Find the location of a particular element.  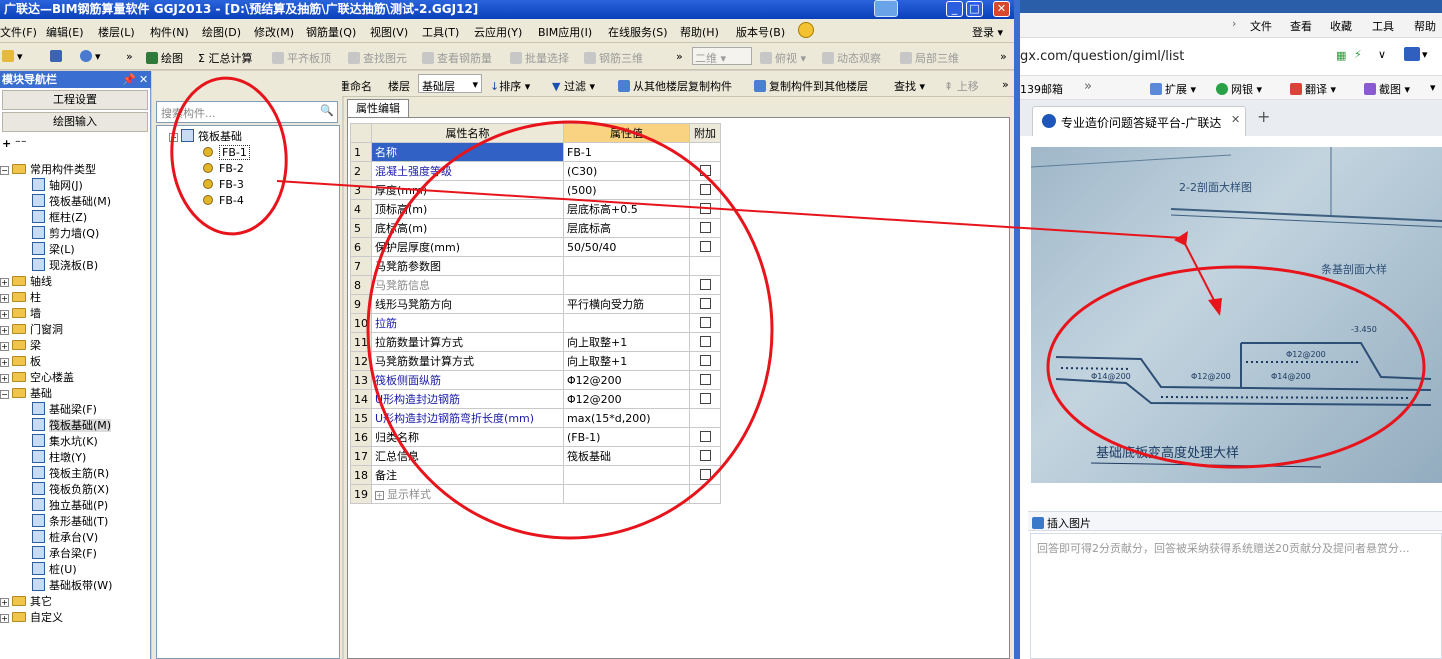

property-name-cell: 筏板侧面纵筋 is located at coordinates (467, 380).